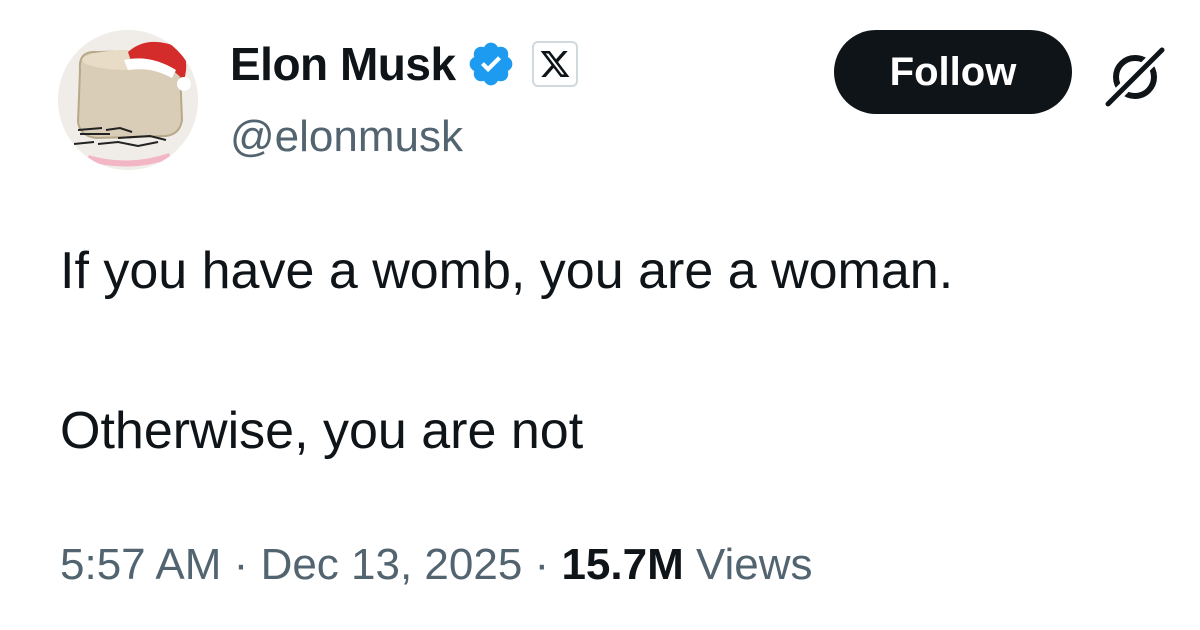 The width and height of the screenshot is (1200, 630). I want to click on grok-icon, so click(1135, 75).